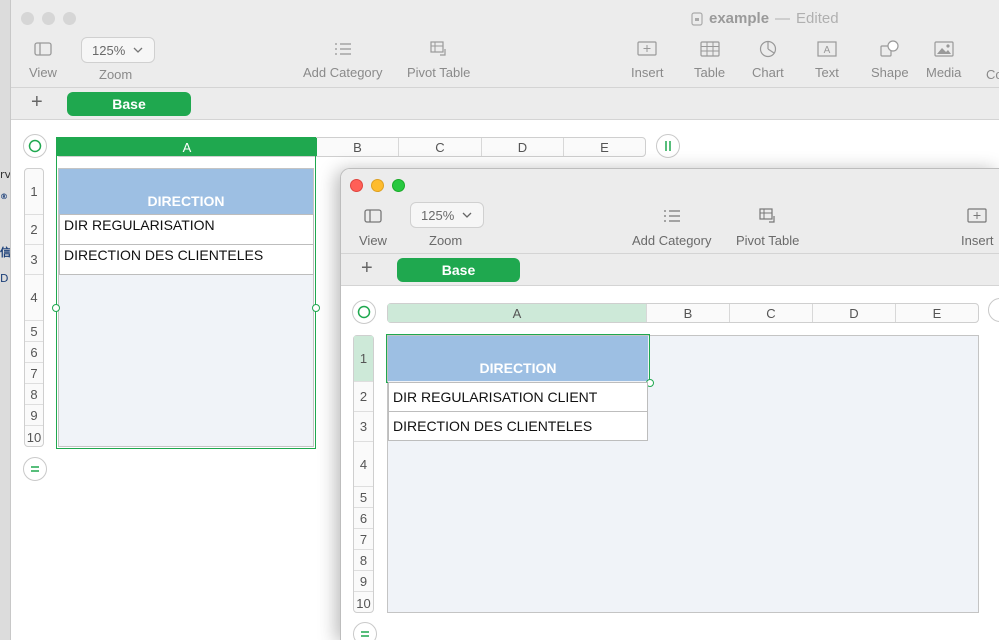  Describe the element at coordinates (4, 278) in the screenshot. I see `desktop-glyph: D` at that location.